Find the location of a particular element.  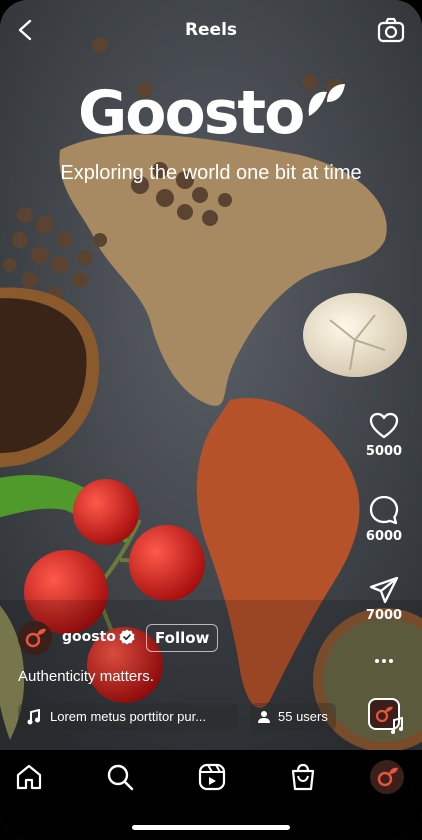

verified-icon is located at coordinates (127, 637).